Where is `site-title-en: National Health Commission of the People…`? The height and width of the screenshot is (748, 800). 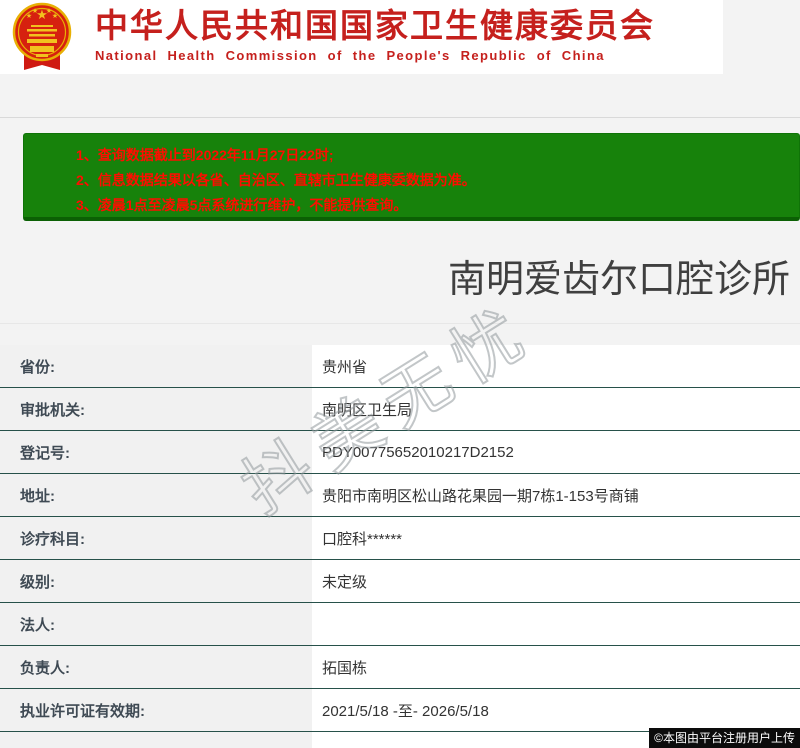 site-title-en: National Health Commission of the People… is located at coordinates (350, 55).